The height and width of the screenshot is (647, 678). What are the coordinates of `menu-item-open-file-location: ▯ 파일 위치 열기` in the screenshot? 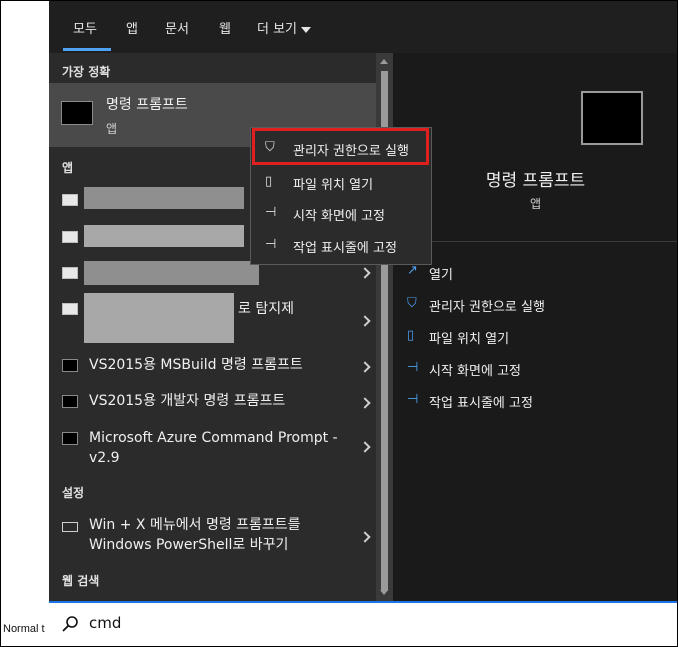 It's located at (341, 183).